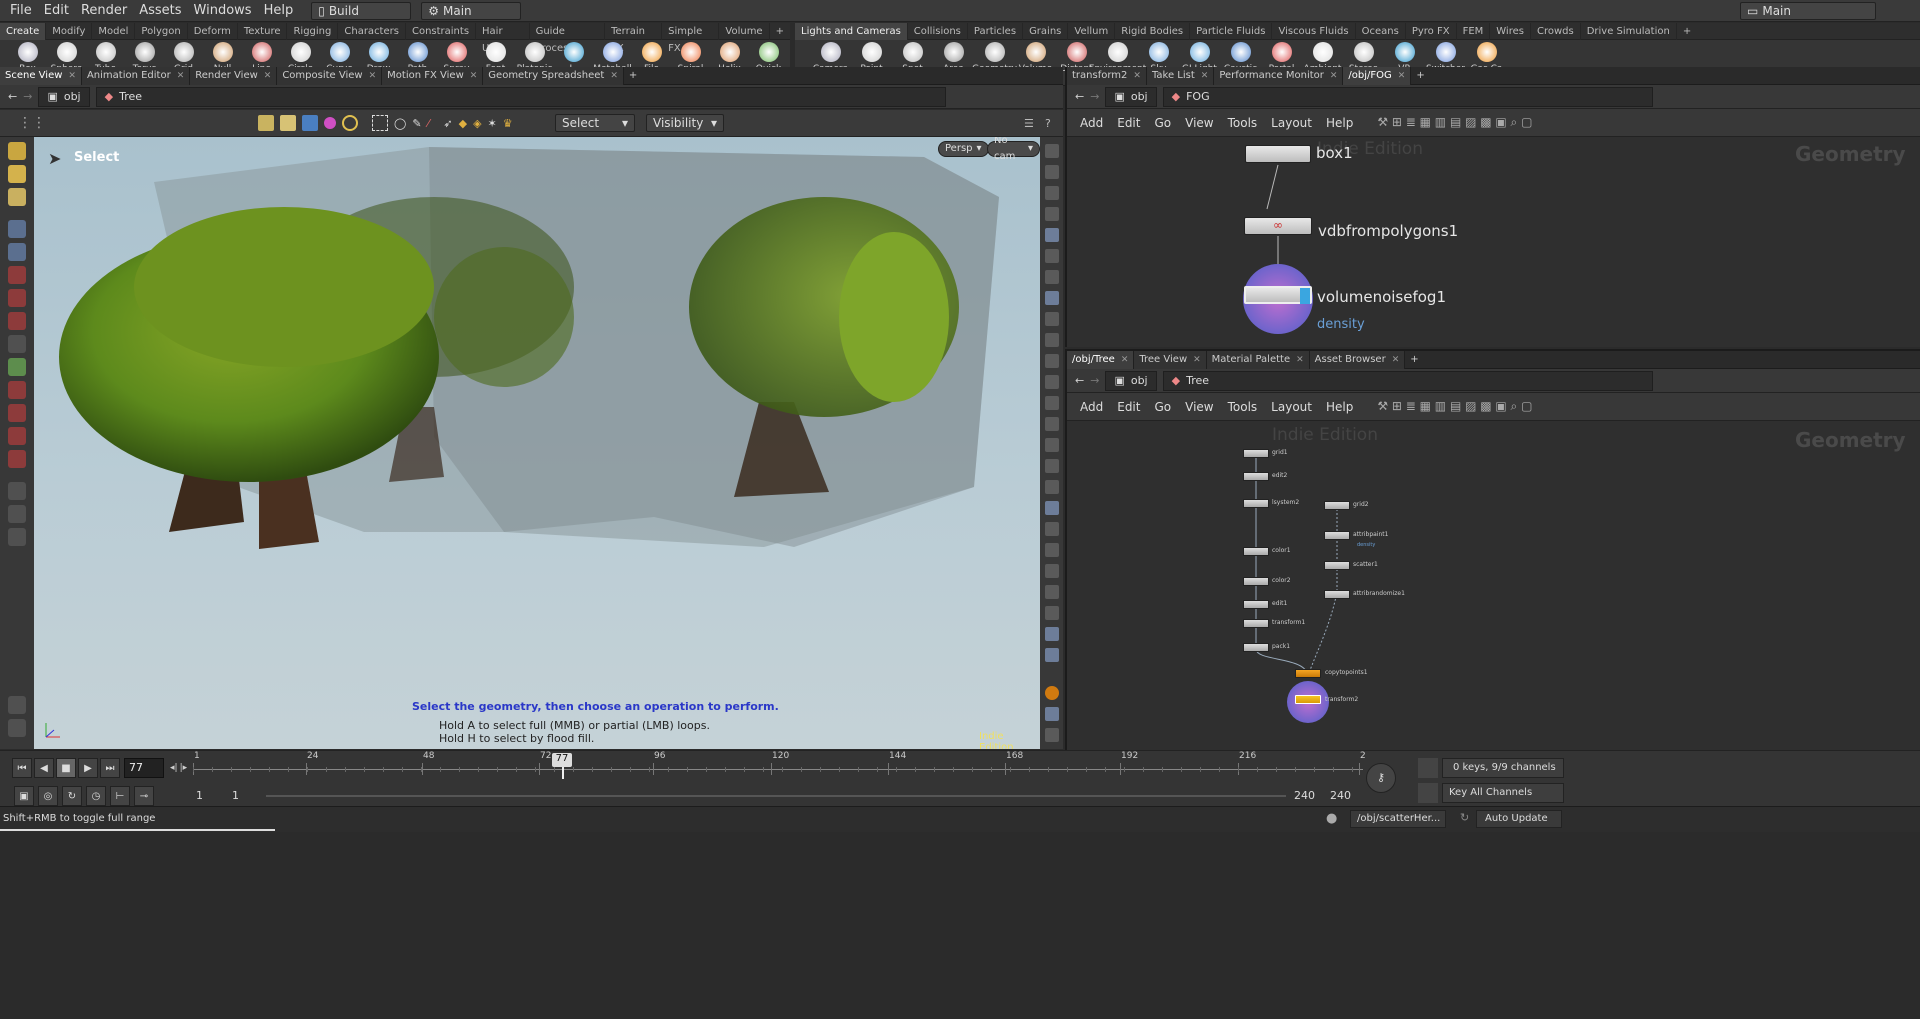 The image size is (1920, 1019). What do you see at coordinates (174, 768) in the screenshot?
I see `step-back-icon: ◂|` at bounding box center [174, 768].